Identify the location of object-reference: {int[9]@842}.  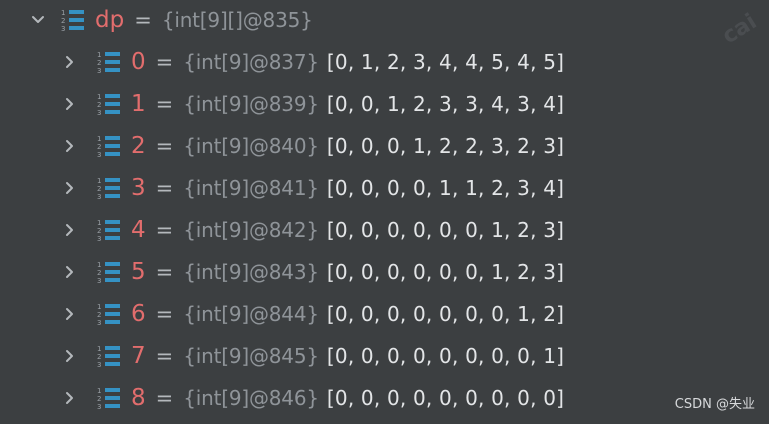
(251, 230).